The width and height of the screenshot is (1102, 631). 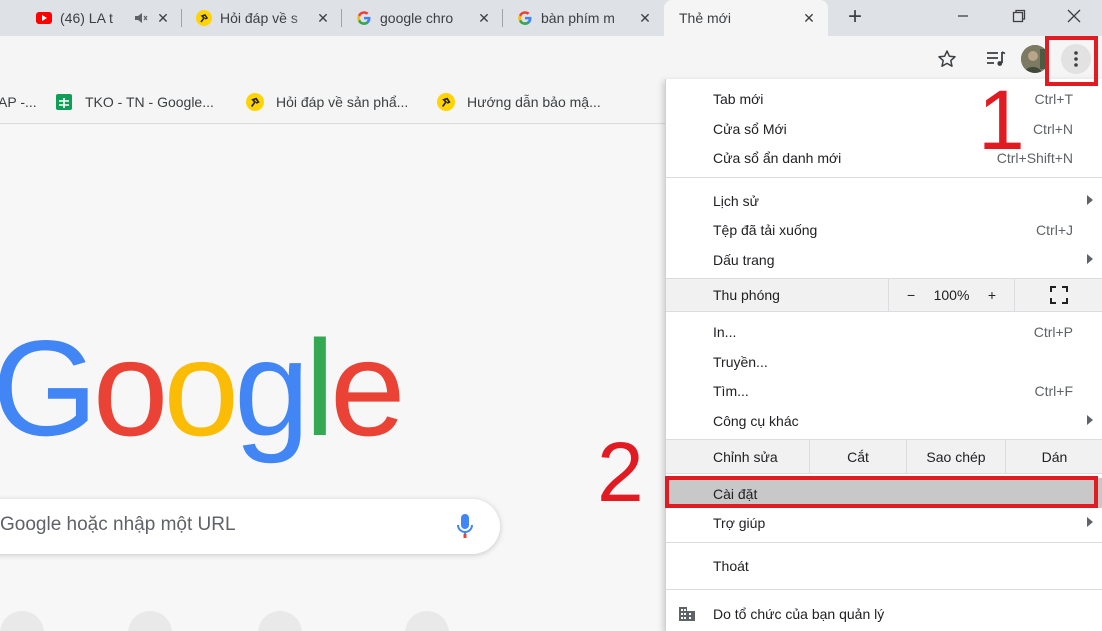 What do you see at coordinates (884, 331) in the screenshot?
I see `menu-item-print: In... Ctrl+P` at bounding box center [884, 331].